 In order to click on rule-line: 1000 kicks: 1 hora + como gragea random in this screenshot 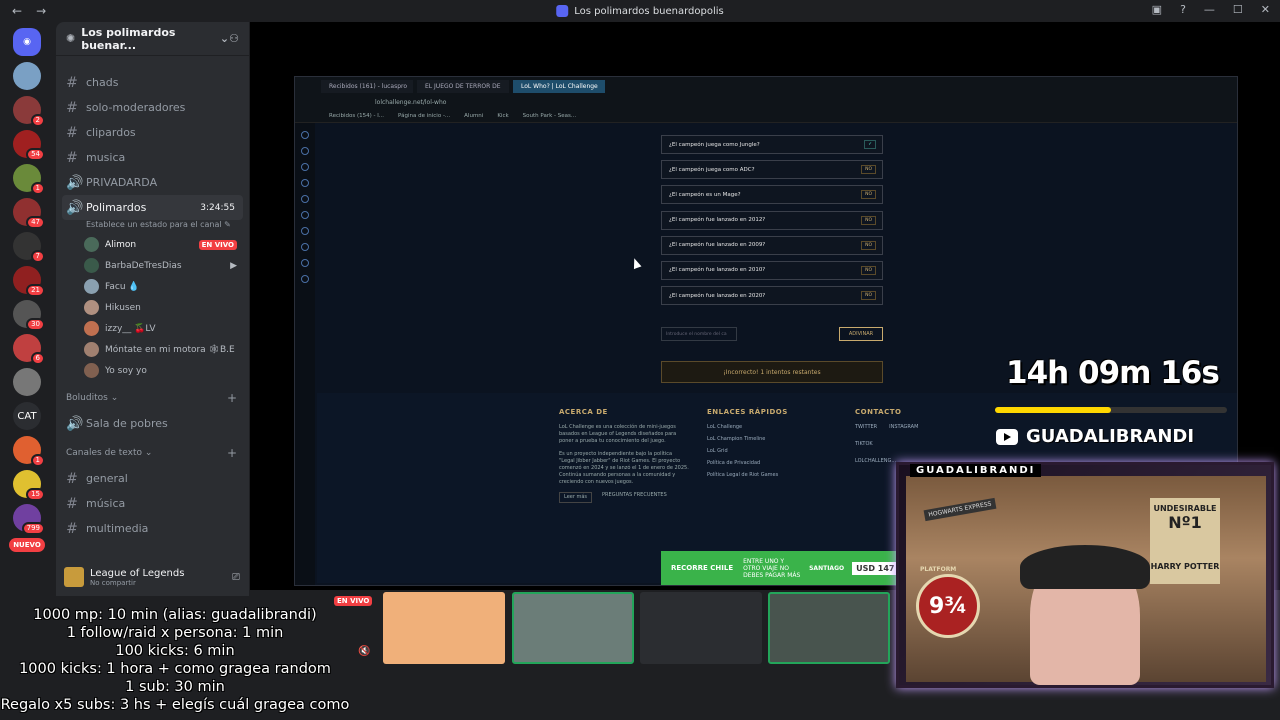, I will do `click(175, 669)`.